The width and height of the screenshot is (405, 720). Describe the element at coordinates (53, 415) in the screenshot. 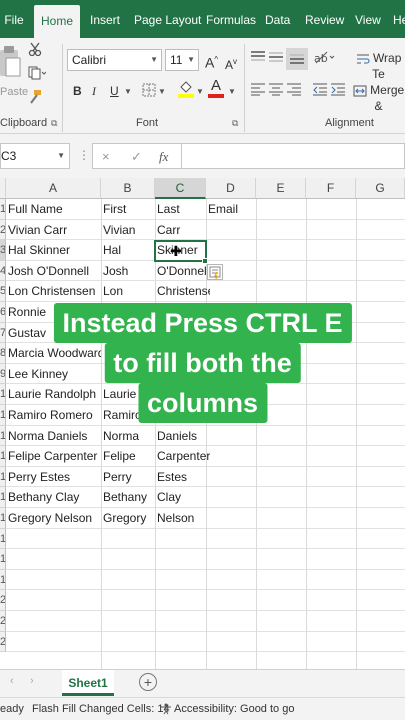

I see `cell-a11: Ramiro Romero` at that location.